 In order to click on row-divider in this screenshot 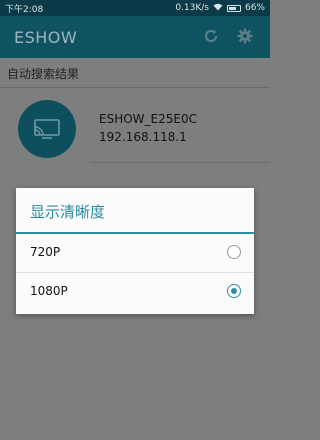, I will do `click(180, 162)`.